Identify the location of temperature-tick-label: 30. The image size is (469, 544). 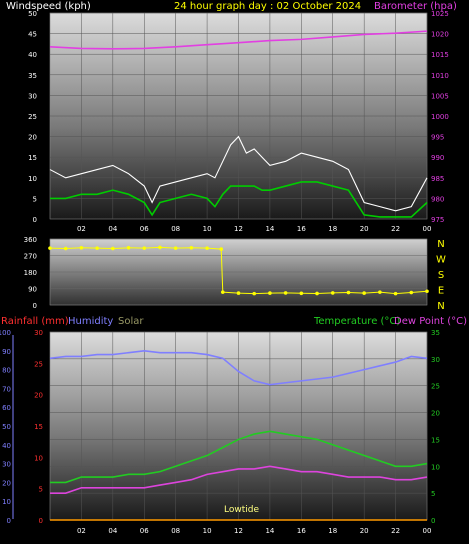
(435, 360).